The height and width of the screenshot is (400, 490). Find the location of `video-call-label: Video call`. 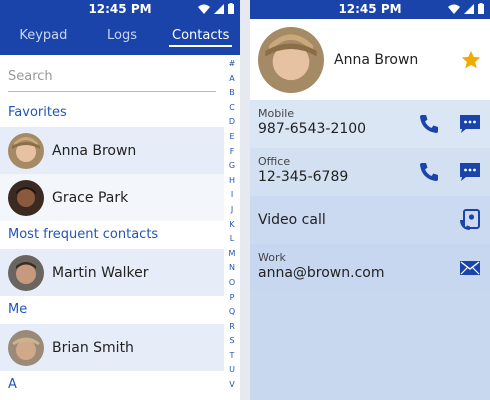

video-call-label: Video call is located at coordinates (292, 220).